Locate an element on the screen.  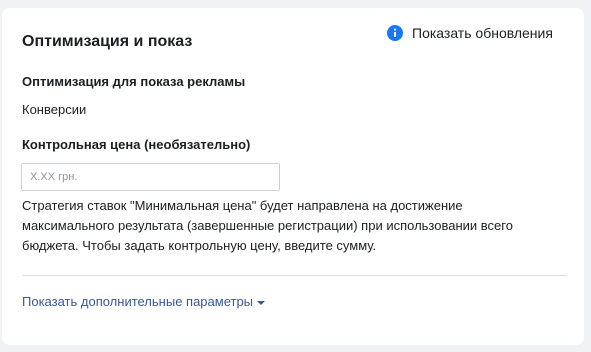
info-icon is located at coordinates (395, 33).